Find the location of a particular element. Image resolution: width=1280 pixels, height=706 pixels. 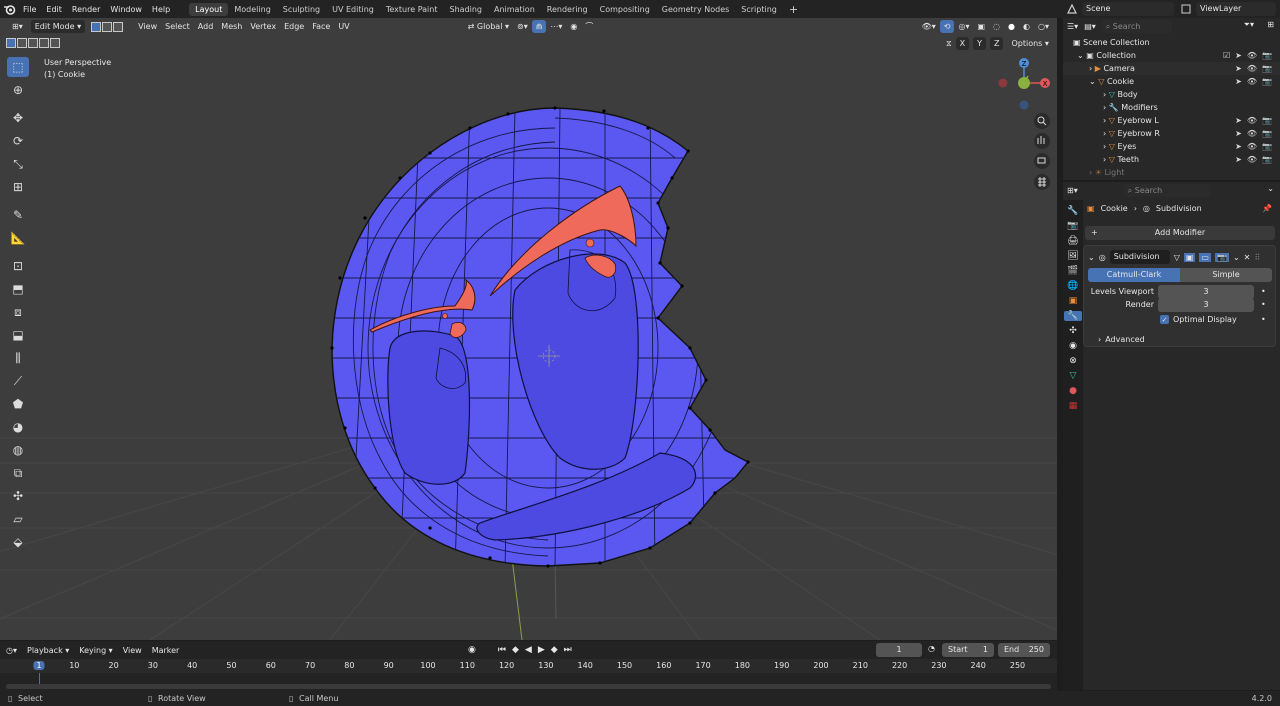

scale-tool-icon: ⤡ is located at coordinates (18, 164).